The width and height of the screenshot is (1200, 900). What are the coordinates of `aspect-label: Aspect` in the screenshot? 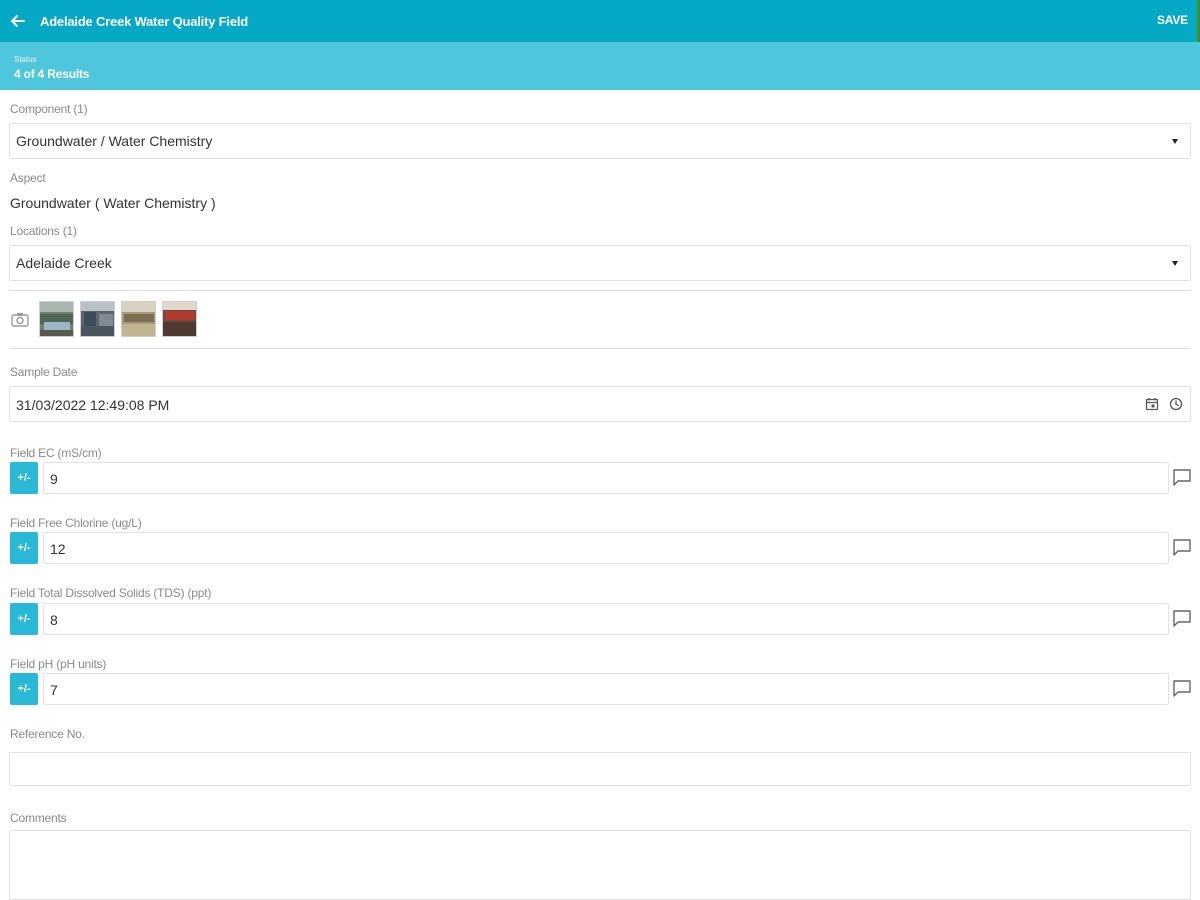 It's located at (28, 178).